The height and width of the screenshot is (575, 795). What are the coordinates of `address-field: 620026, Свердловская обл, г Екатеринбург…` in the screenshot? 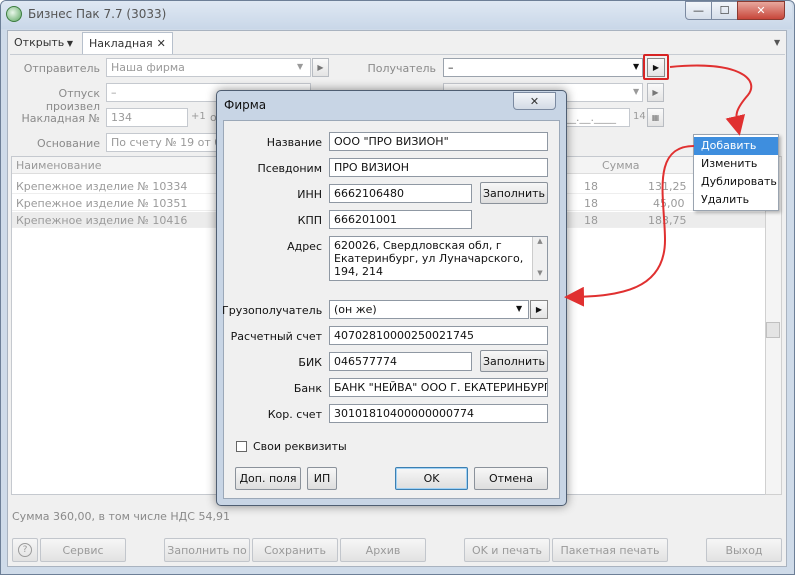 It's located at (438, 258).